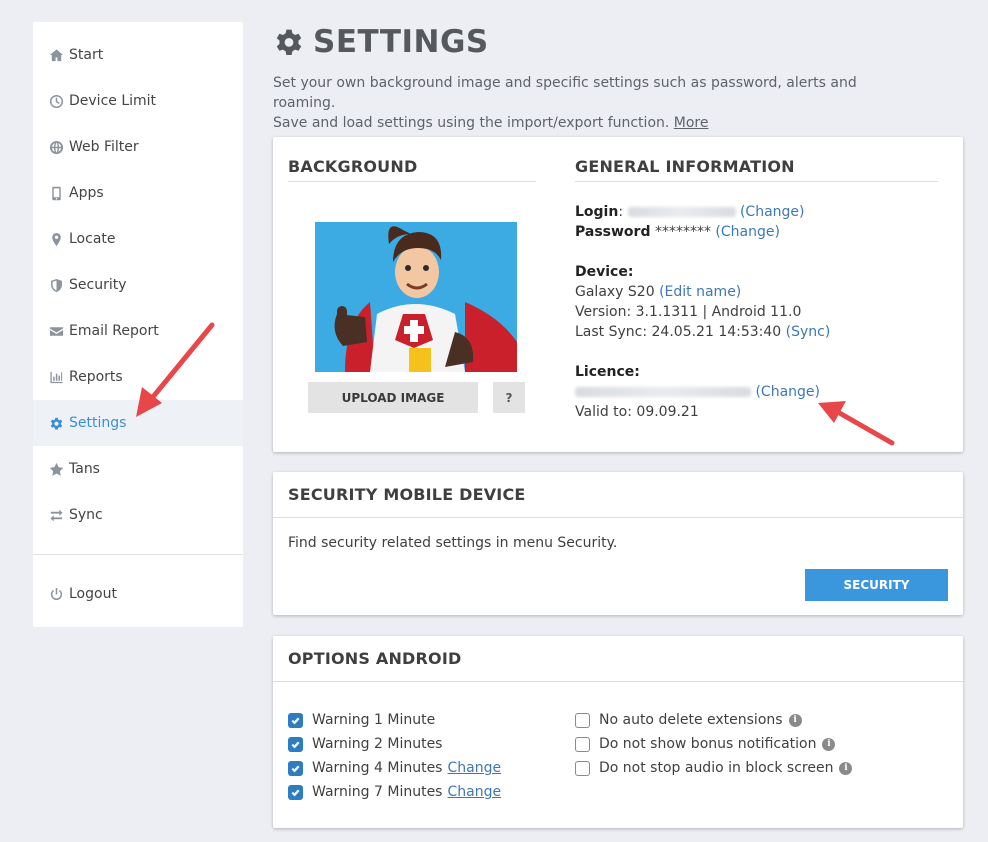  What do you see at coordinates (374, 720) in the screenshot?
I see `option-label: Warning 1 Minute` at bounding box center [374, 720].